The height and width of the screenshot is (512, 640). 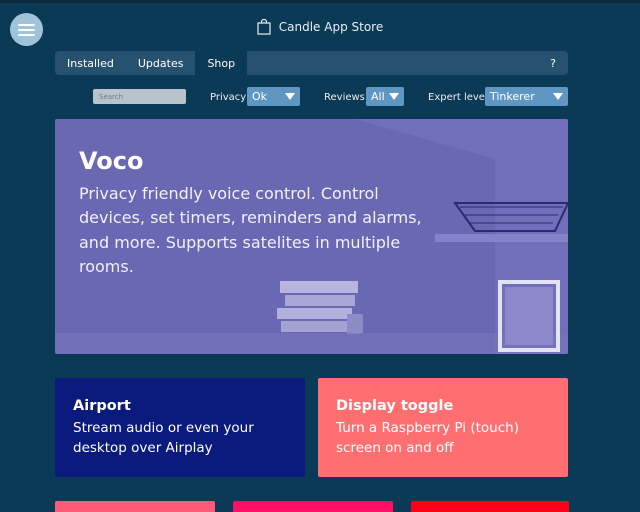 What do you see at coordinates (221, 63) in the screenshot?
I see `tab-shop: Shop` at bounding box center [221, 63].